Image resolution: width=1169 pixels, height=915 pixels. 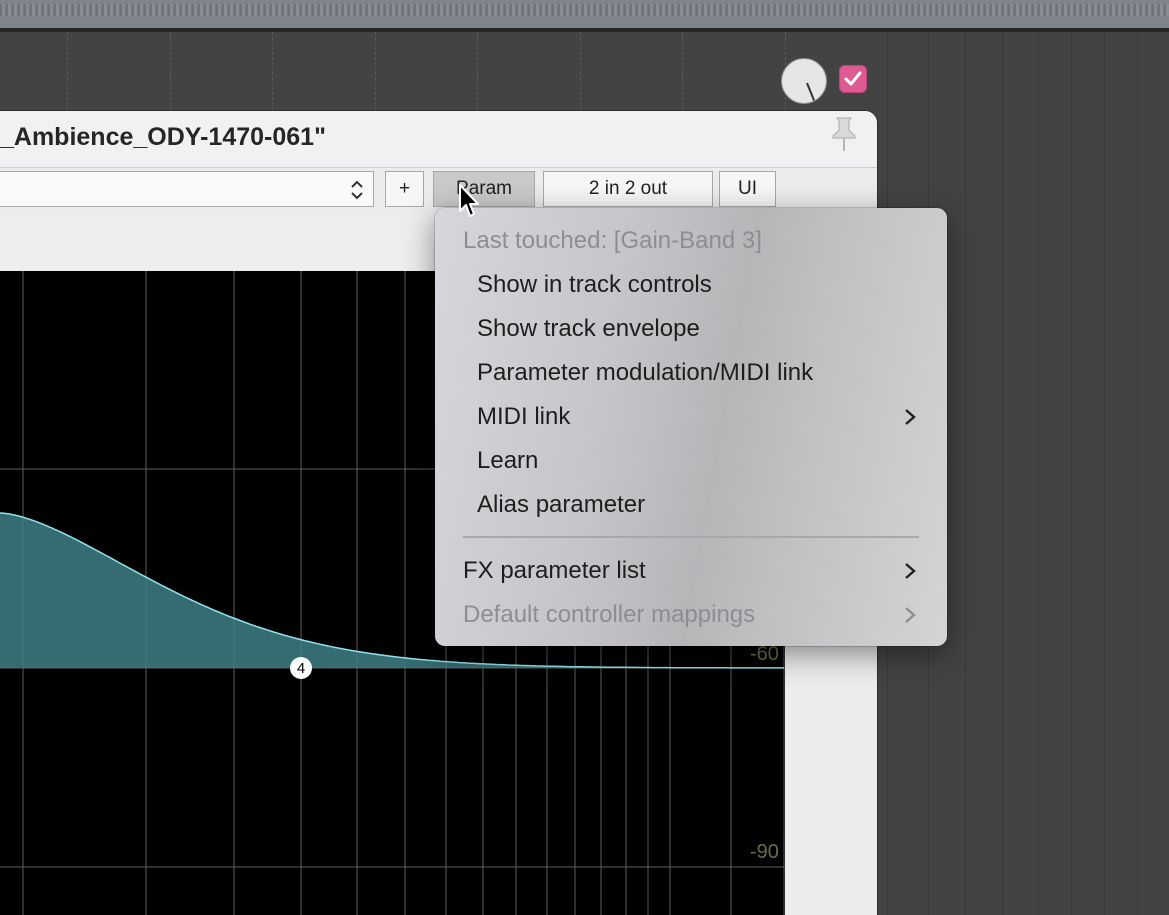 I want to click on menu-alias-parameter: Alias parameter, so click(x=691, y=505).